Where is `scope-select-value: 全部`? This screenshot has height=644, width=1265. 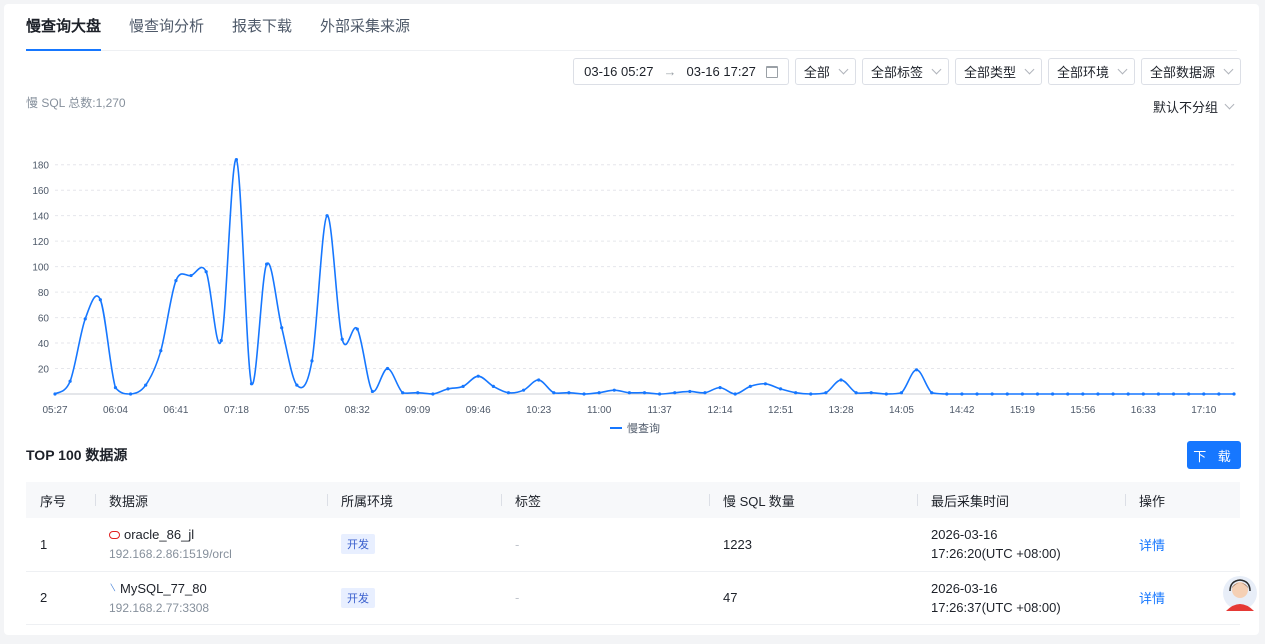 scope-select-value: 全部 is located at coordinates (816, 72).